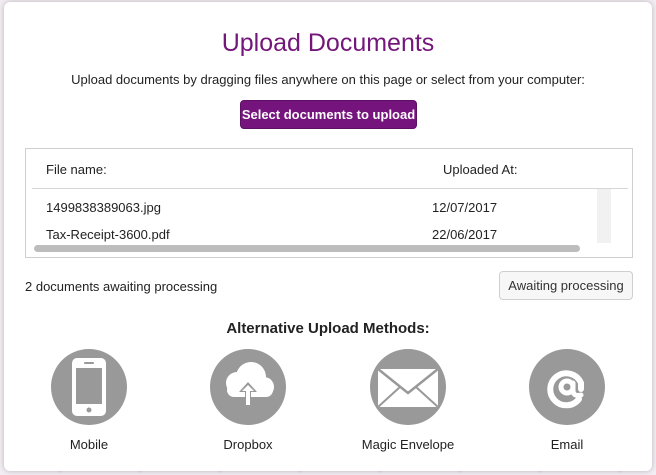  What do you see at coordinates (328, 114) in the screenshot?
I see `select-documents-button: Select documents to upload` at bounding box center [328, 114].